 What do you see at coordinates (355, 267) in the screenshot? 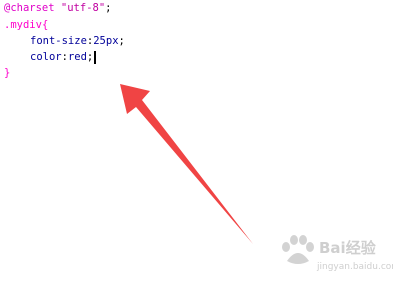
I see `watermark-url: jingyan.baidu.com` at bounding box center [355, 267].